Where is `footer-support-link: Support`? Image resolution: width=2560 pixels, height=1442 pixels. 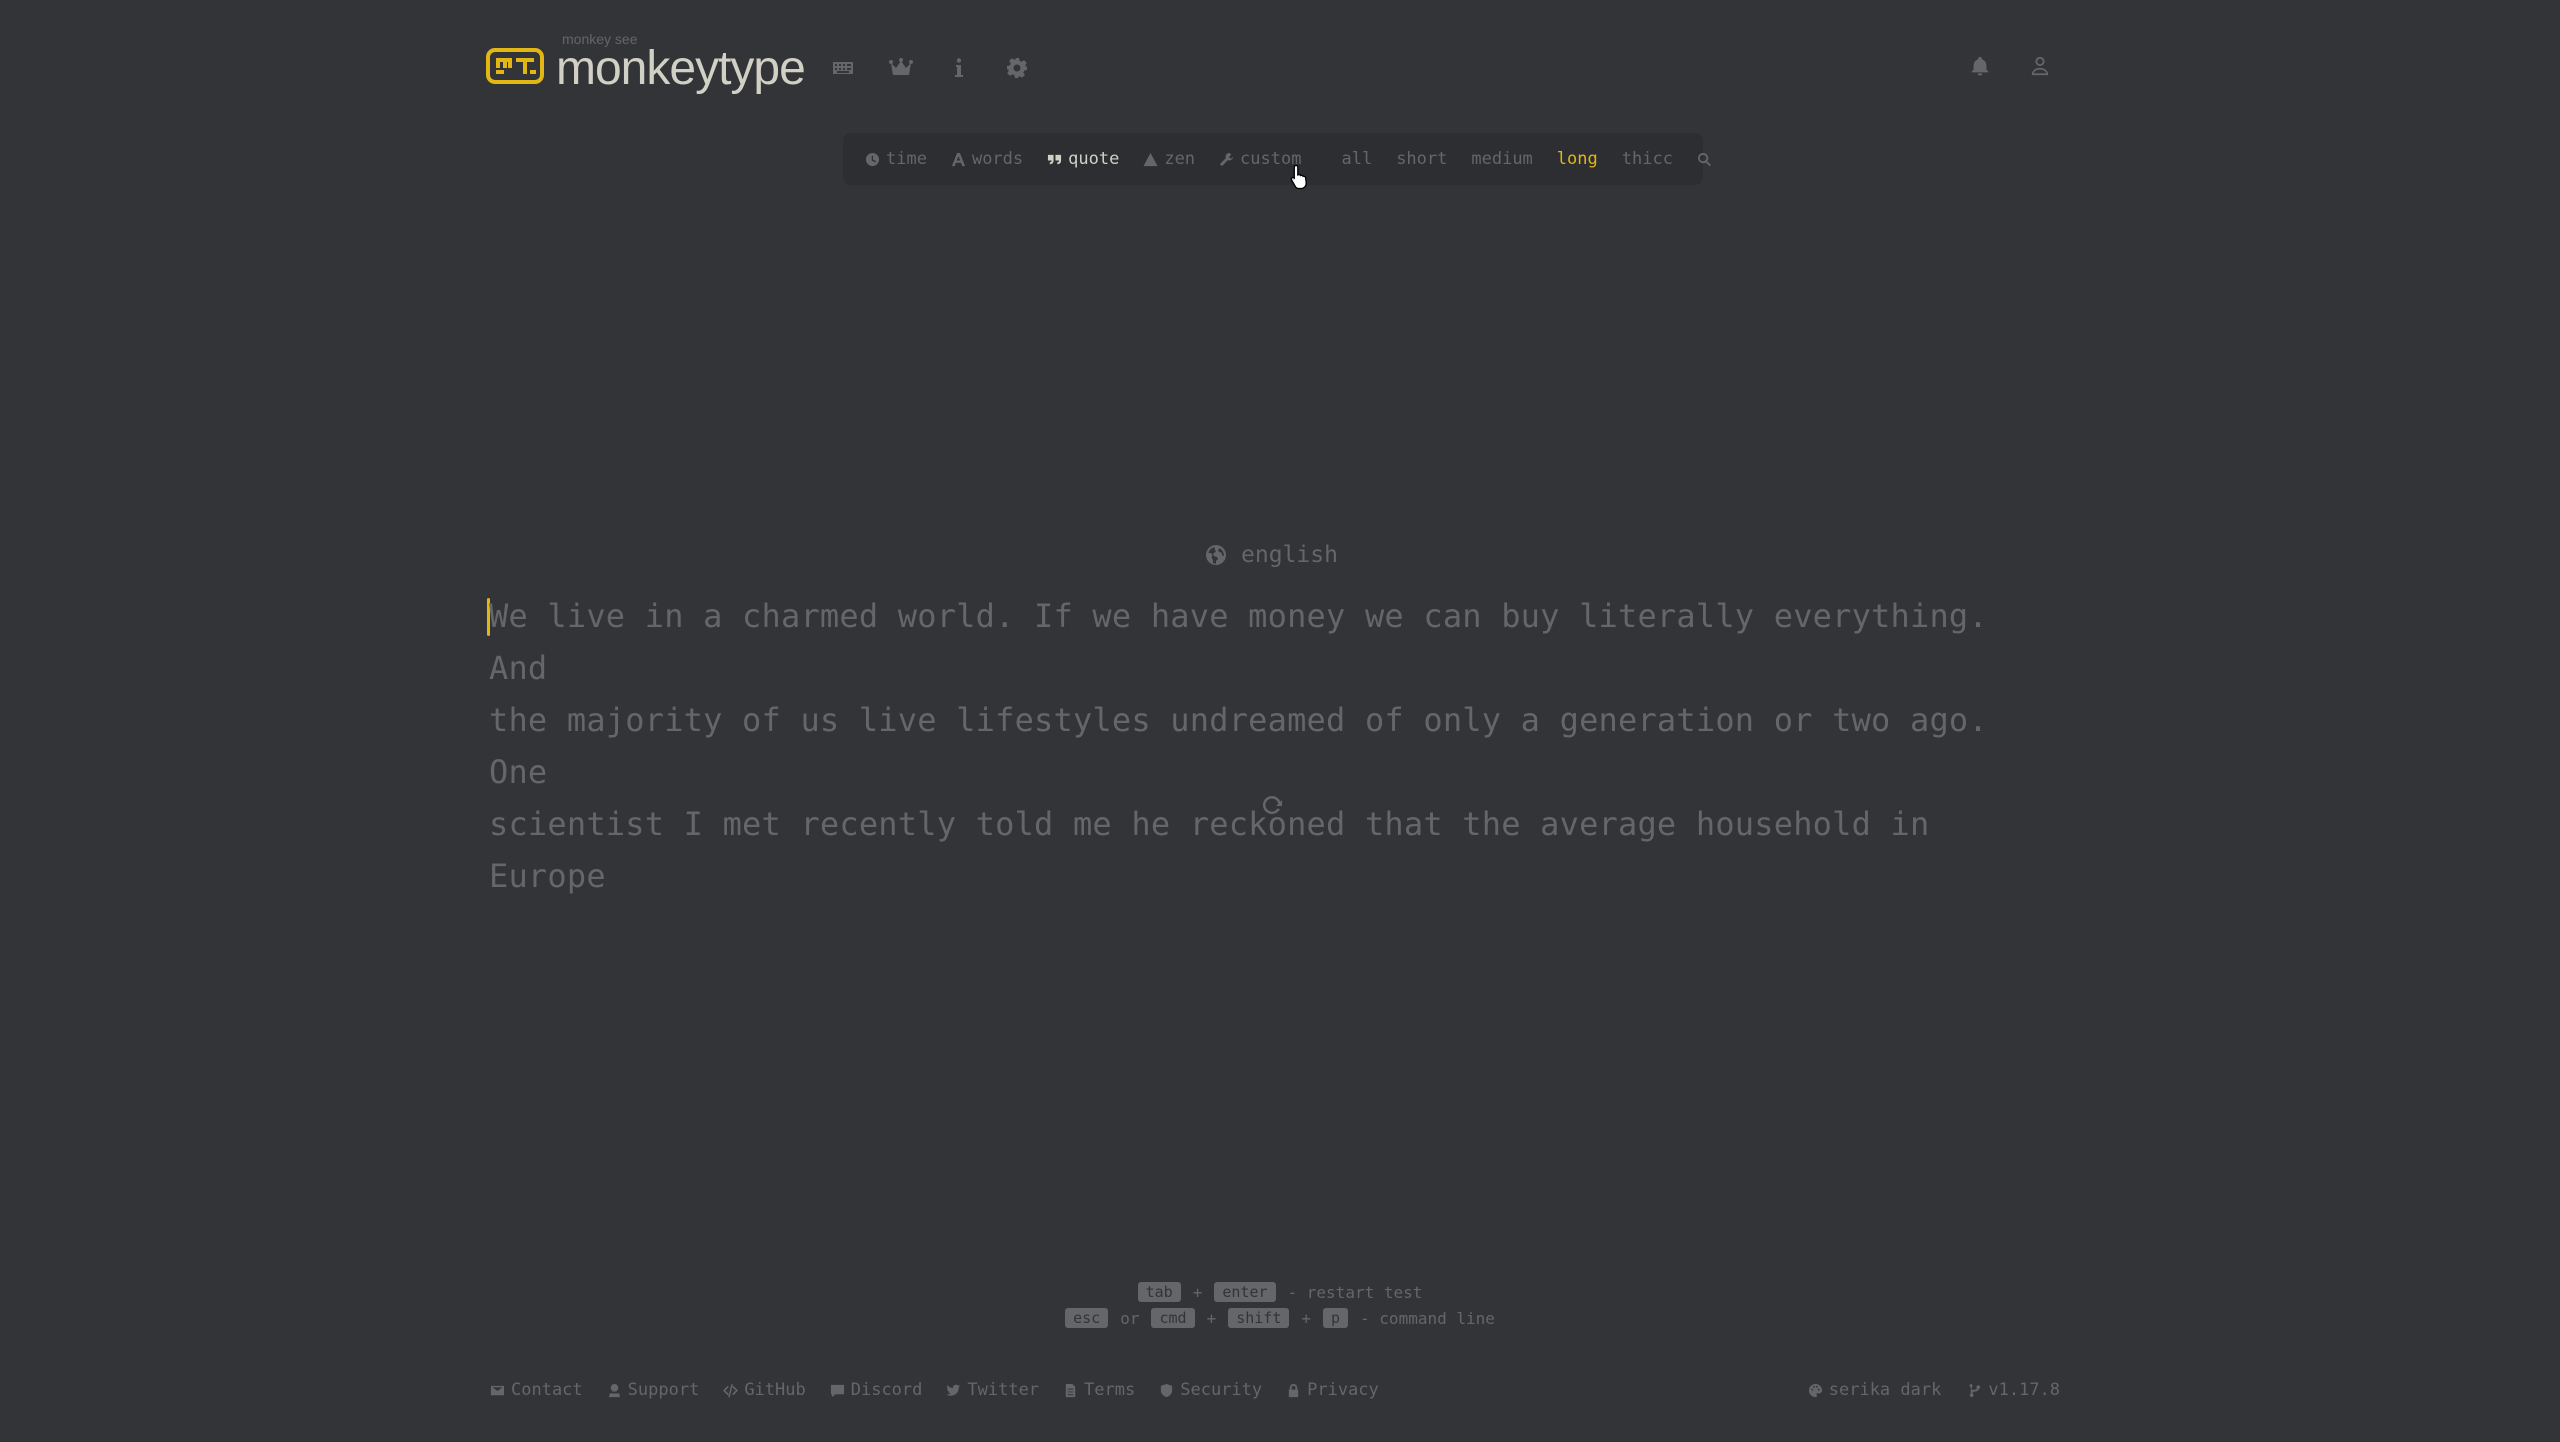
footer-support-link: Support is located at coordinates (653, 1390).